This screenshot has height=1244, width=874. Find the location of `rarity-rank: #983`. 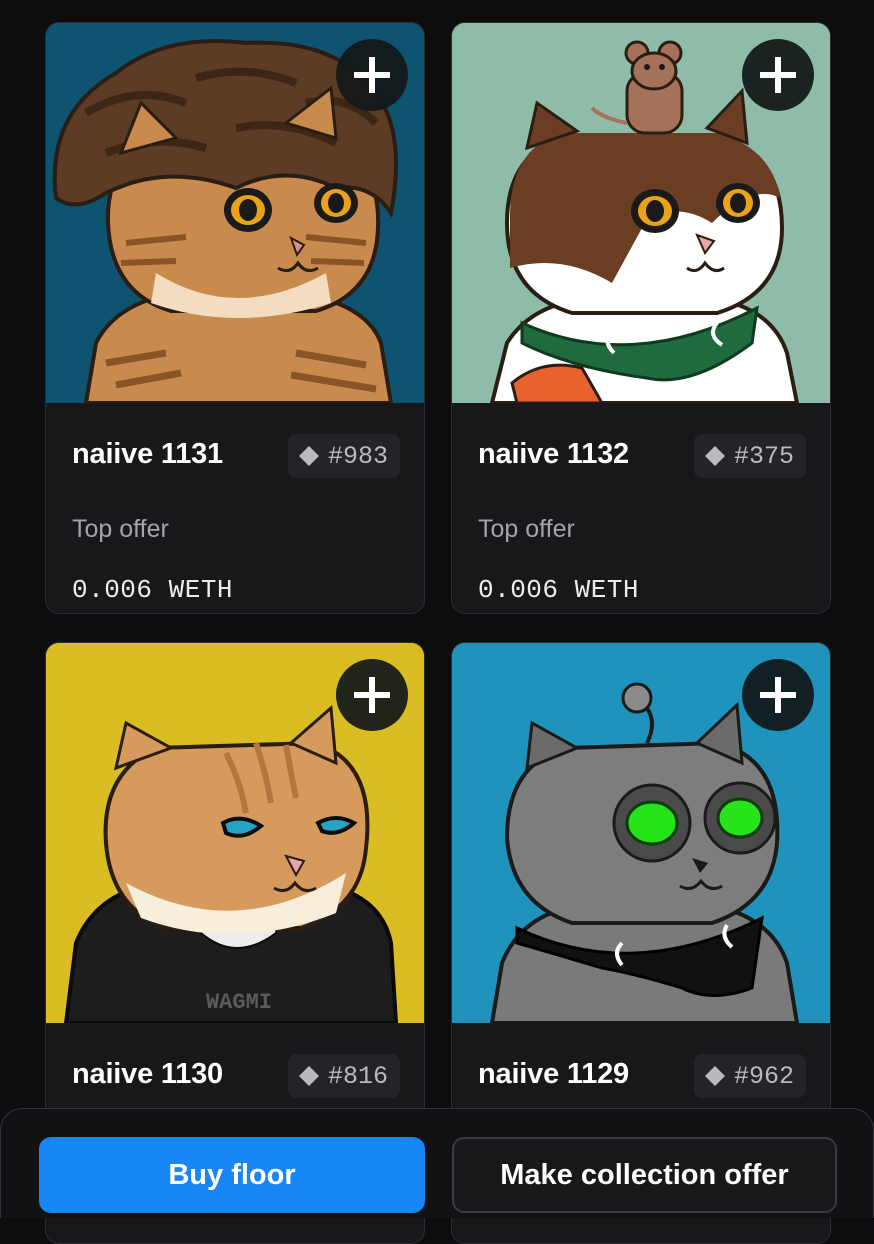

rarity-rank: #983 is located at coordinates (357, 456).